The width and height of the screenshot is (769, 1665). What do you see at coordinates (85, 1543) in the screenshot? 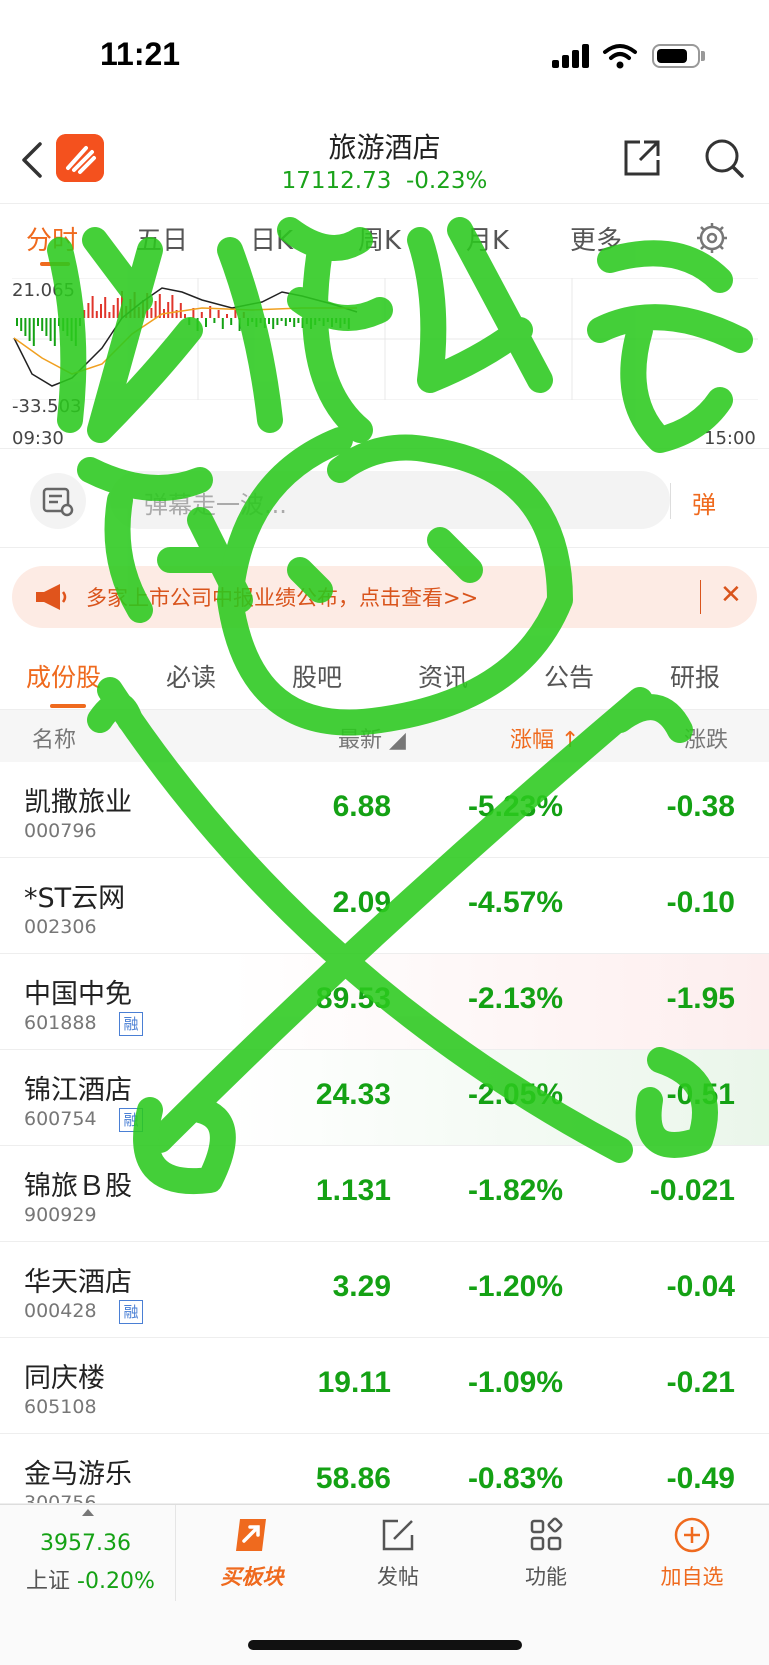
I see `market-index-value: 3957.36` at bounding box center [85, 1543].